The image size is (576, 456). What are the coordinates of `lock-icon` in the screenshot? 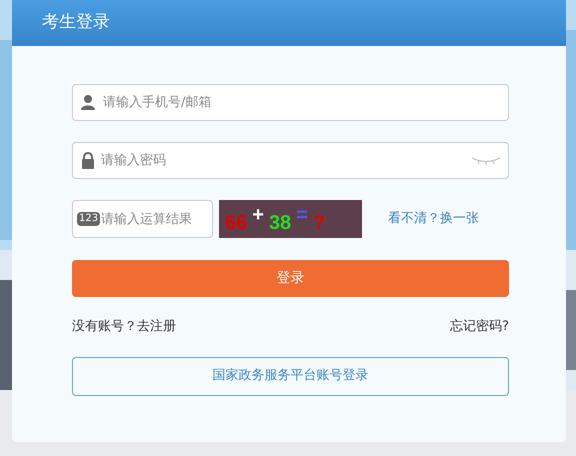 It's located at (88, 160).